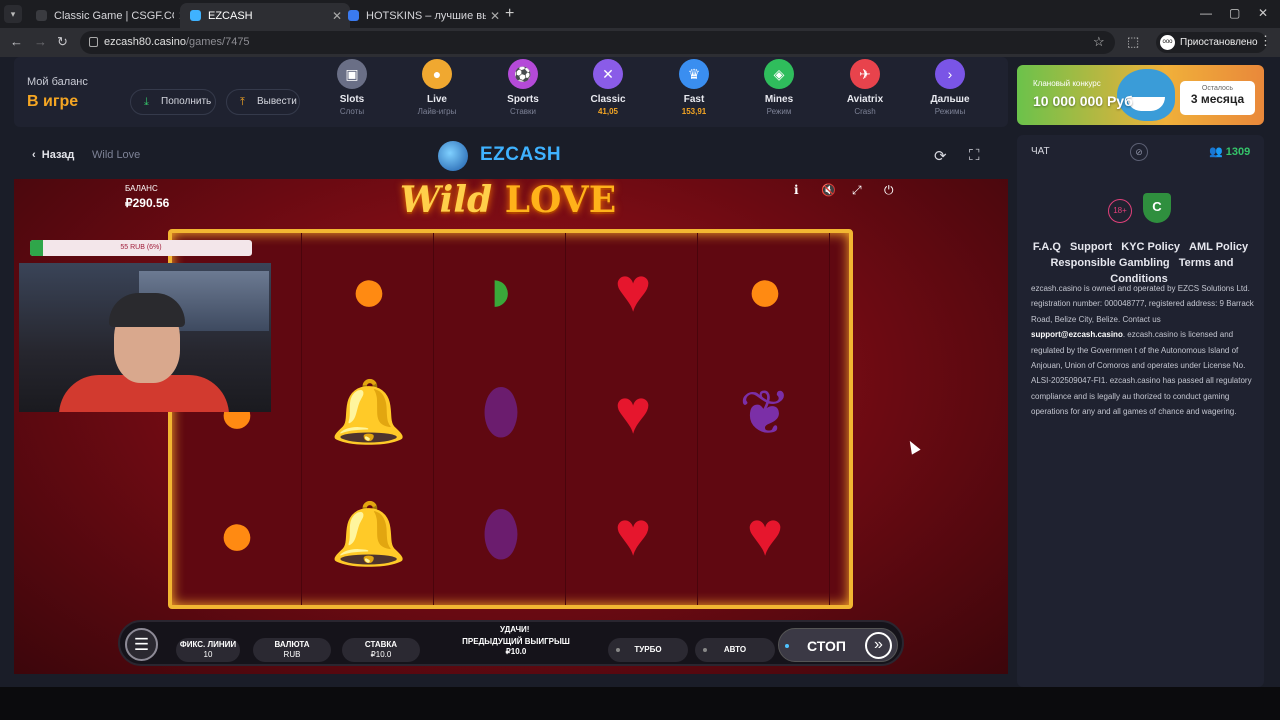 This screenshot has width=1280, height=720. Describe the element at coordinates (437, 87) in the screenshot. I see `nav-item-live: ● Live Лайв-игры` at that location.